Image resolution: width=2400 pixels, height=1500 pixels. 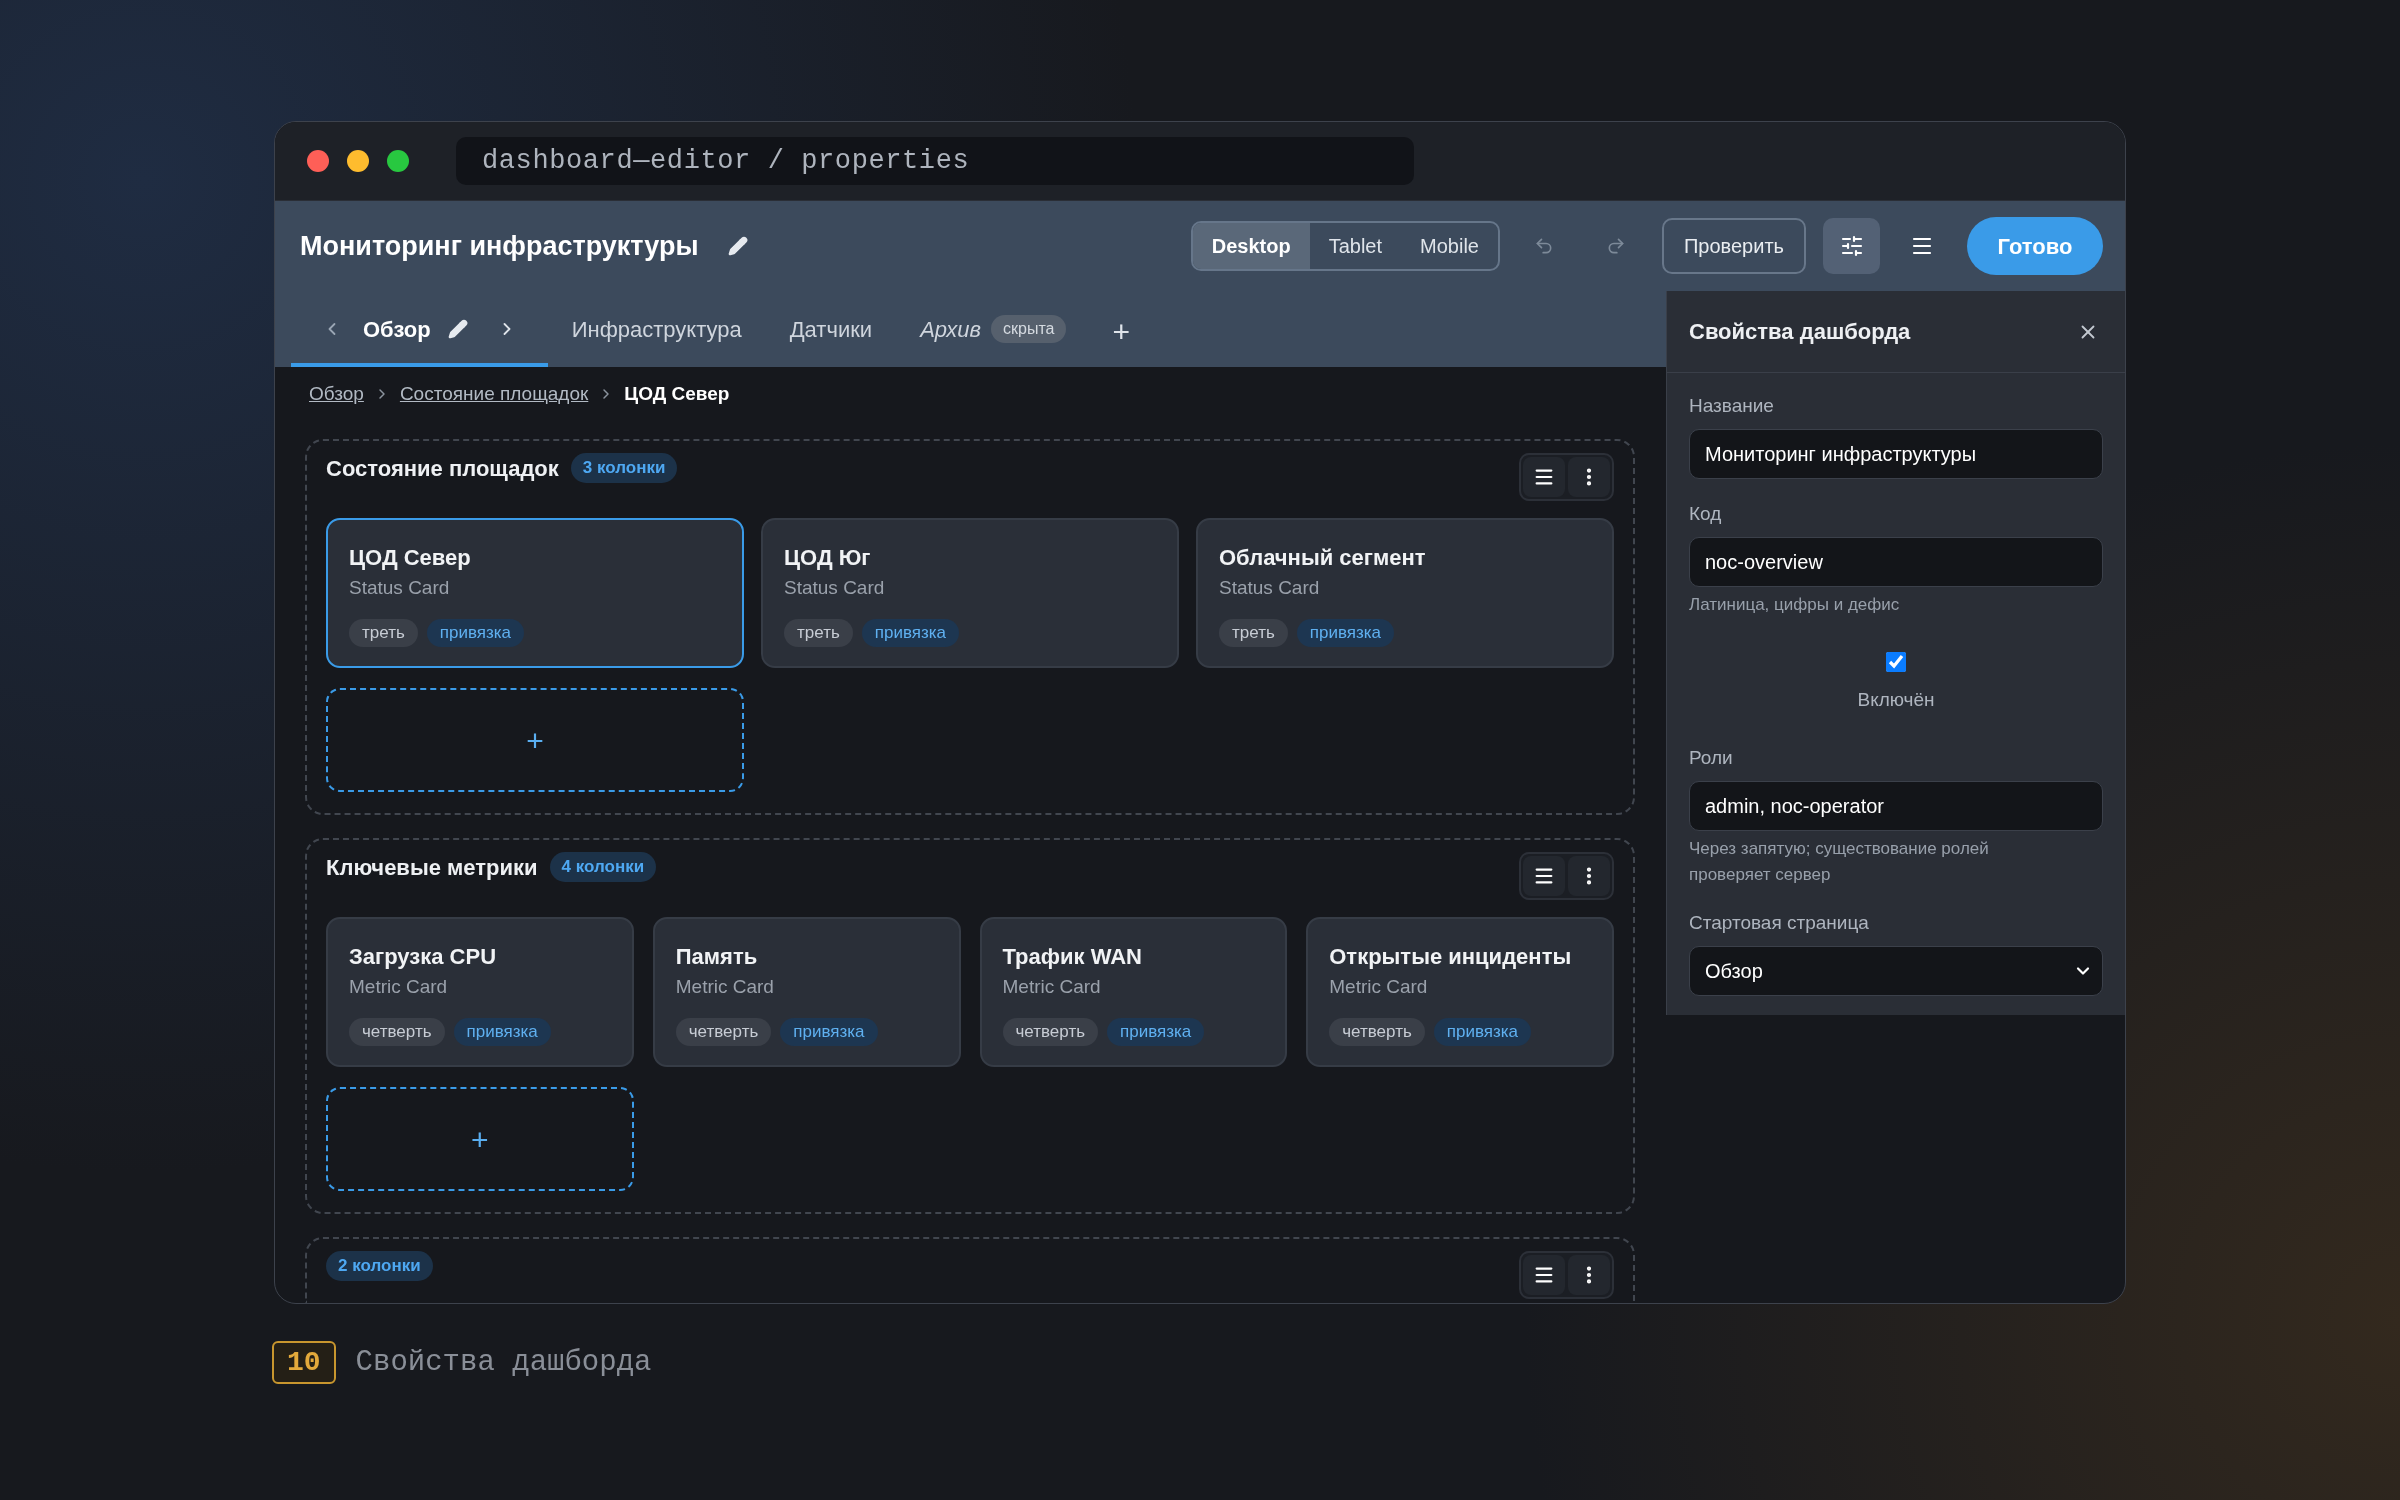 What do you see at coordinates (1896, 562) in the screenshot?
I see `text-field: noc-overview` at bounding box center [1896, 562].